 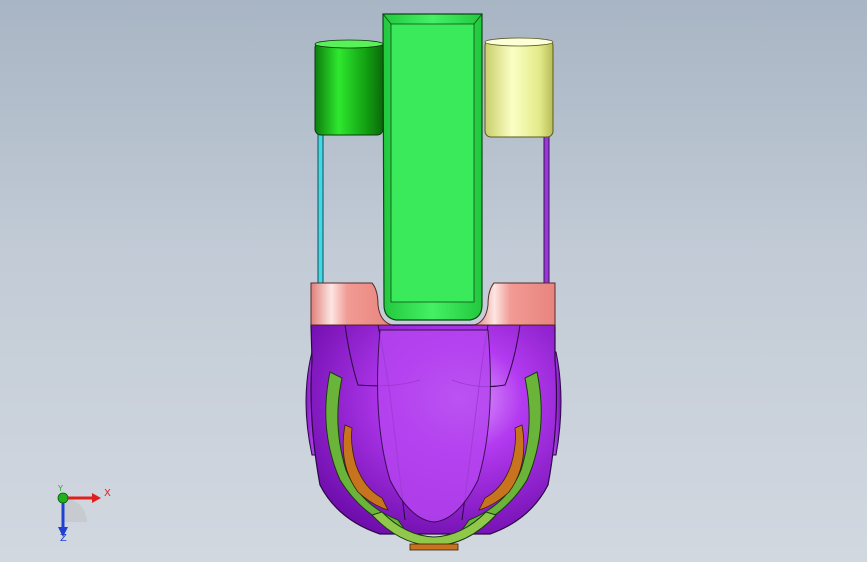 What do you see at coordinates (107, 493) in the screenshot?
I see `triad-x-label: X` at bounding box center [107, 493].